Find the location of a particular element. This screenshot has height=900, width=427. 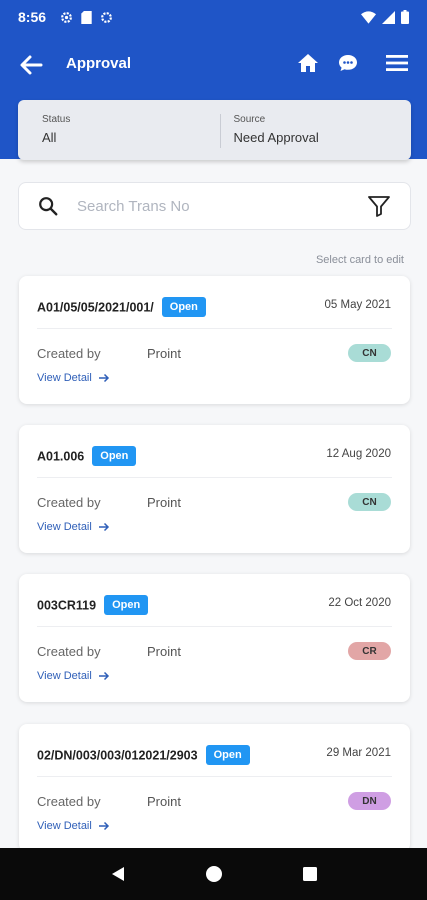

page-title: Approval is located at coordinates (99, 63).